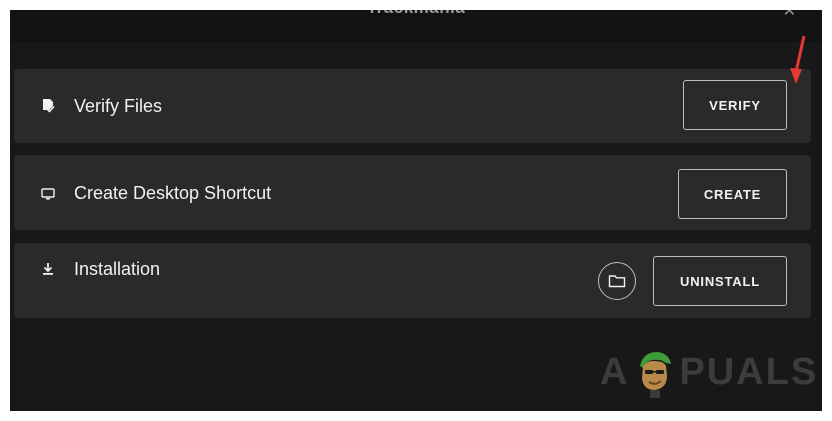 The image size is (832, 421). Describe the element at coordinates (789, 15) in the screenshot. I see `close-icon: ✕` at that location.